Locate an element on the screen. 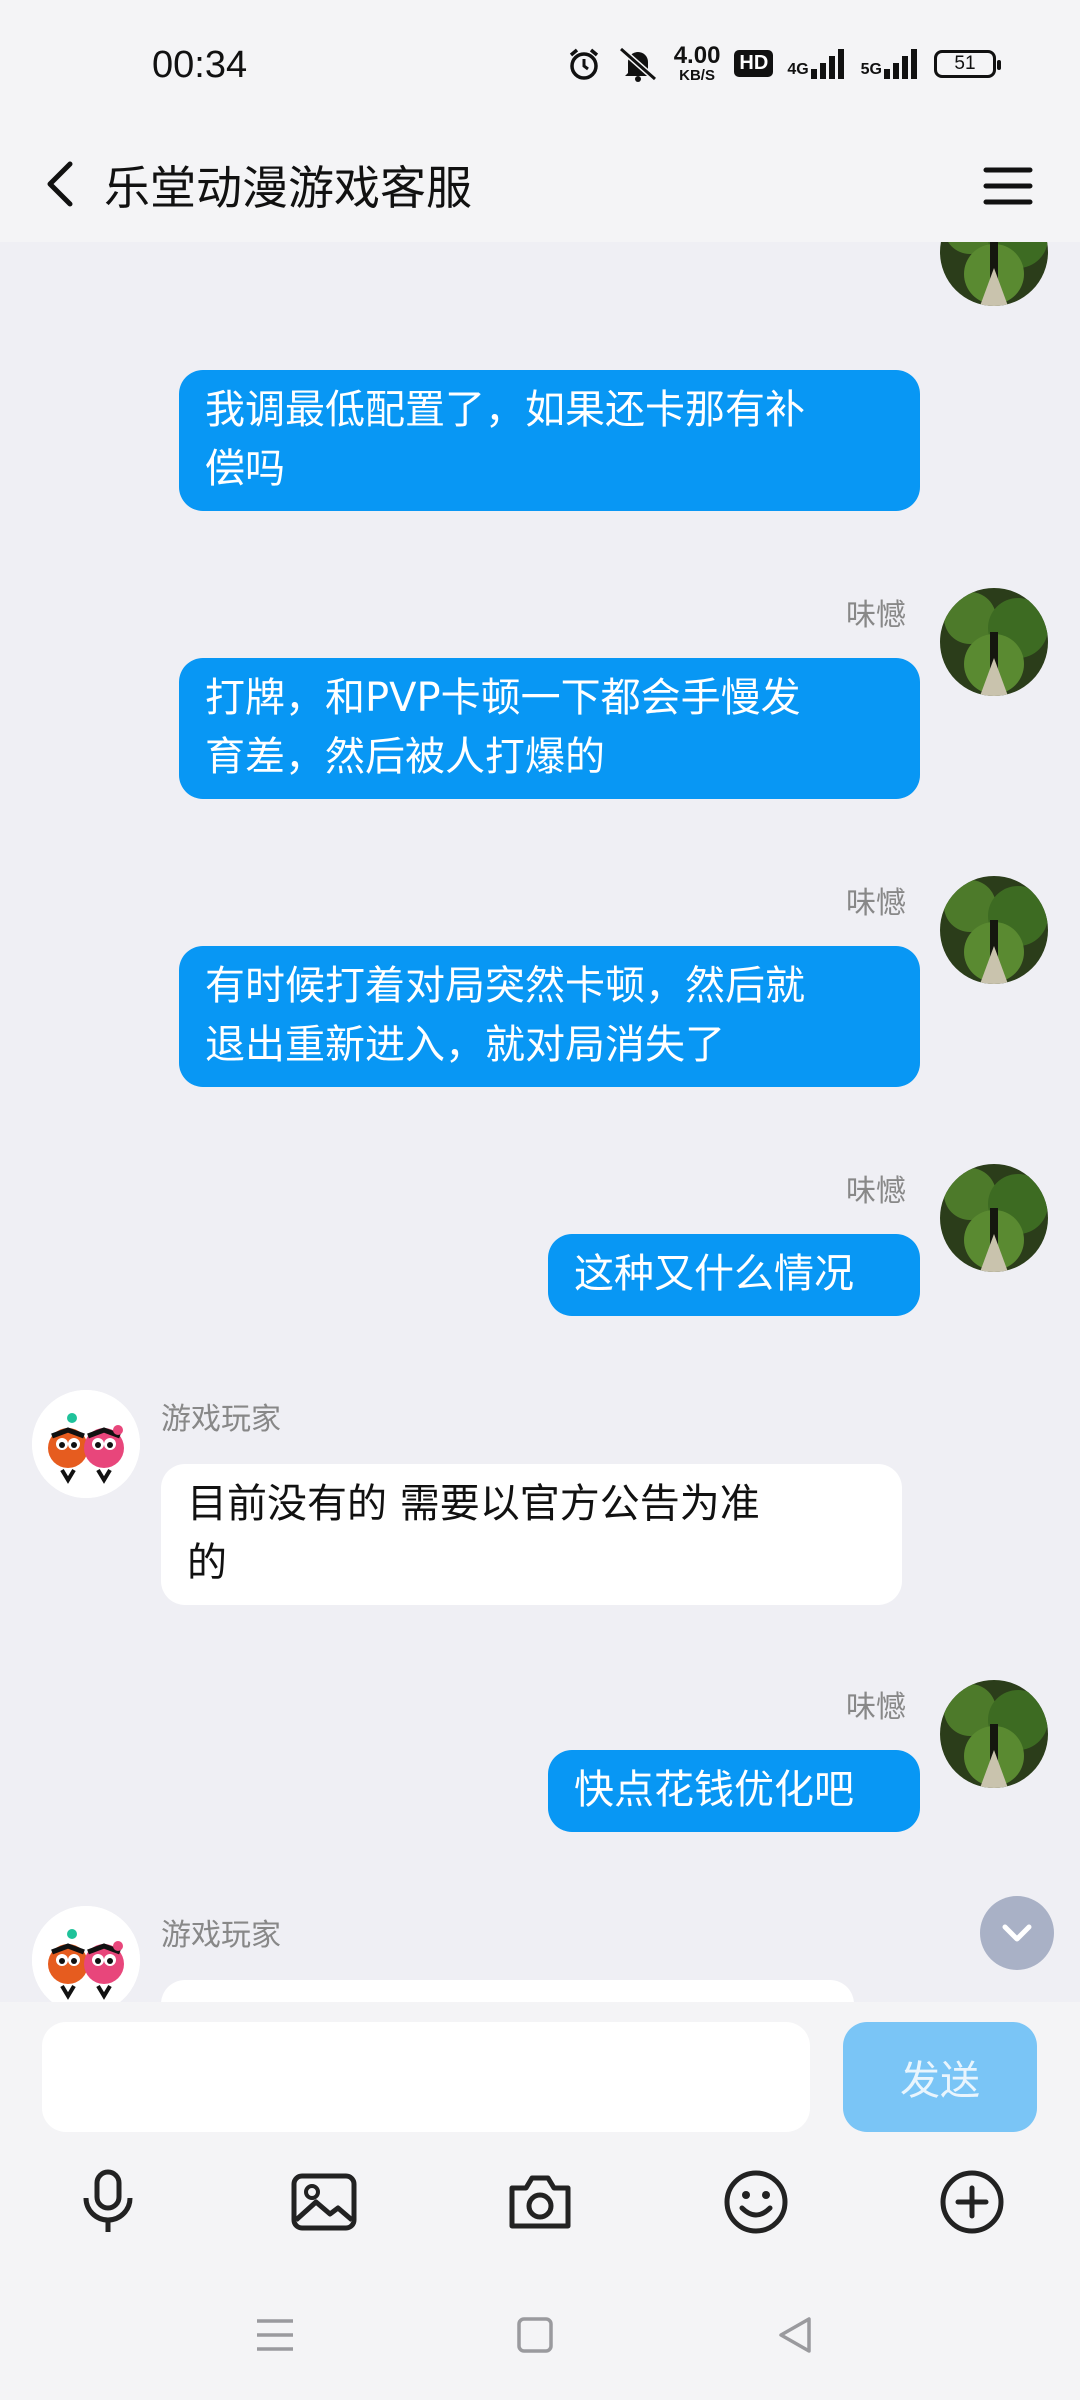 The image size is (1080, 2400). menu-icon is located at coordinates (275, 2335).